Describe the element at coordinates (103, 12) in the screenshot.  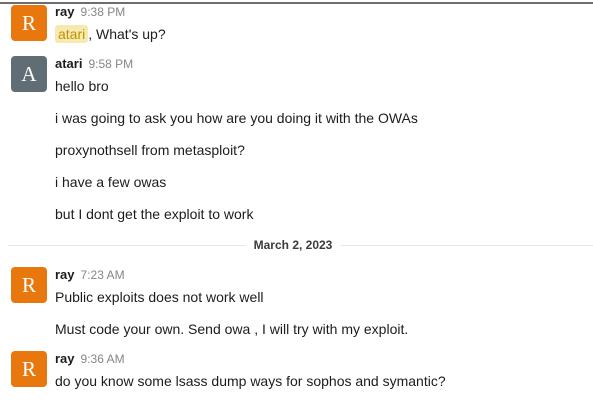
I see `timestamp: 9:38 PM` at that location.